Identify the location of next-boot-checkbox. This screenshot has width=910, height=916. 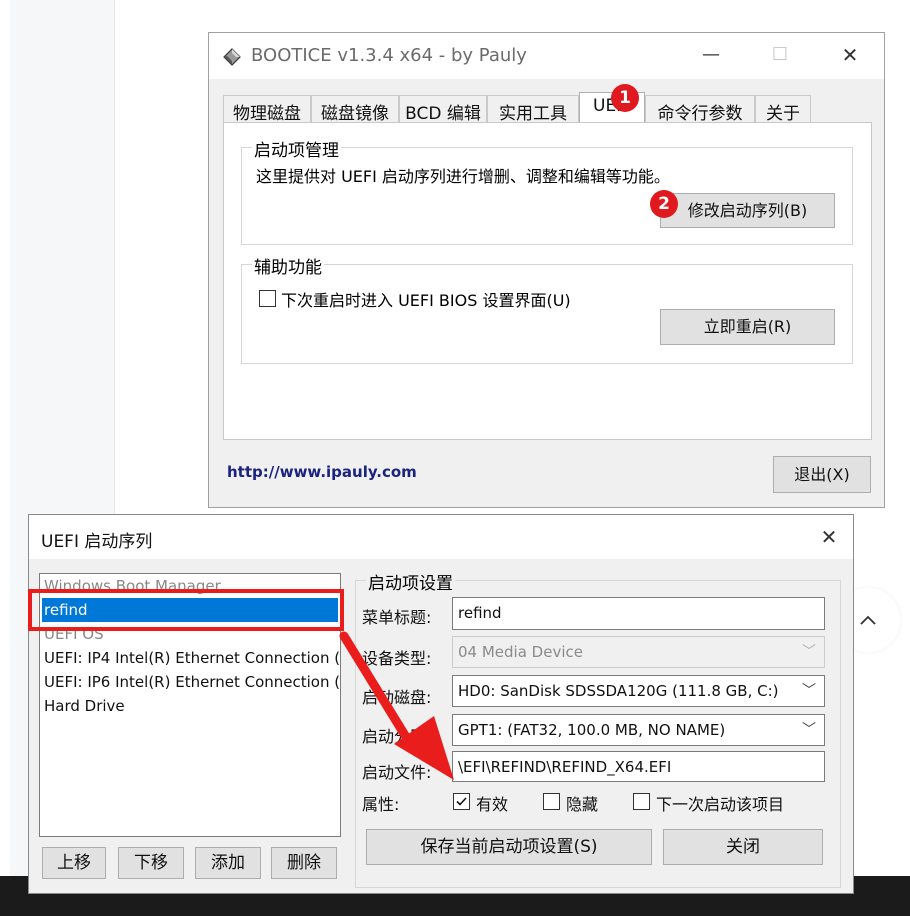
(641, 801).